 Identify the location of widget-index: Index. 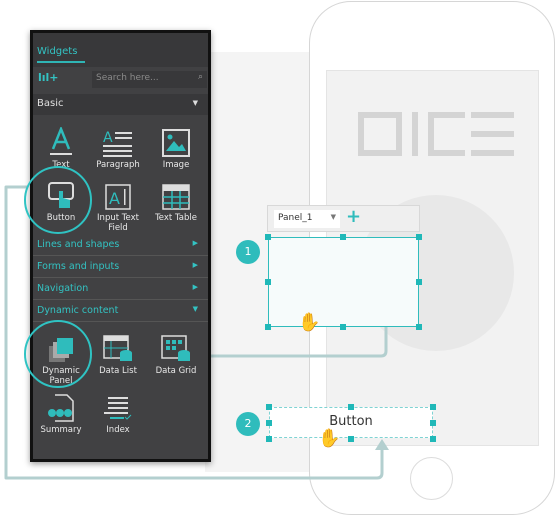
(118, 412).